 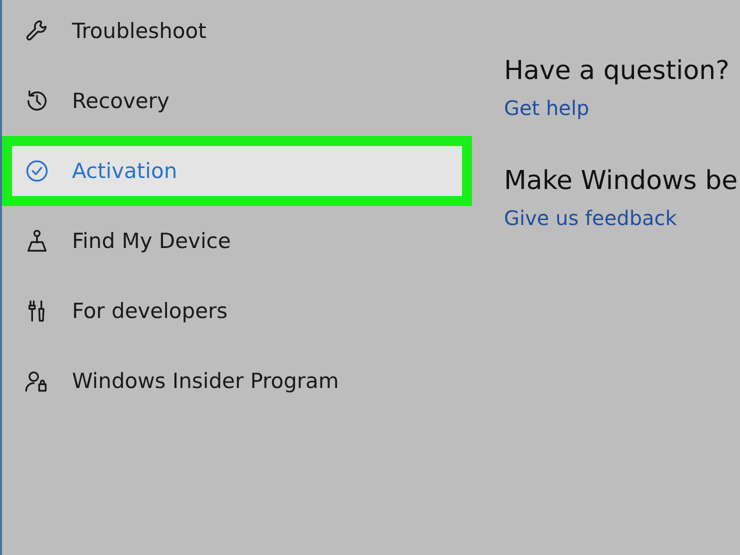 What do you see at coordinates (237, 33) in the screenshot?
I see `sidebar-item: Troubleshoot` at bounding box center [237, 33].